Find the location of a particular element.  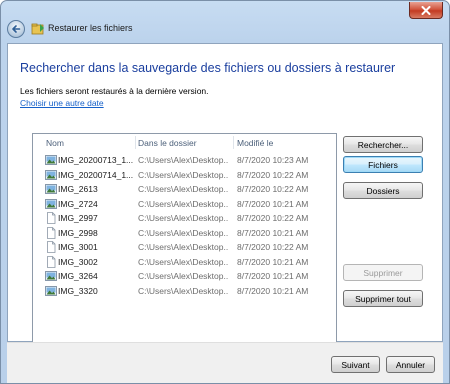

choose-other-date-link: Choisir une autre date is located at coordinates (62, 103).